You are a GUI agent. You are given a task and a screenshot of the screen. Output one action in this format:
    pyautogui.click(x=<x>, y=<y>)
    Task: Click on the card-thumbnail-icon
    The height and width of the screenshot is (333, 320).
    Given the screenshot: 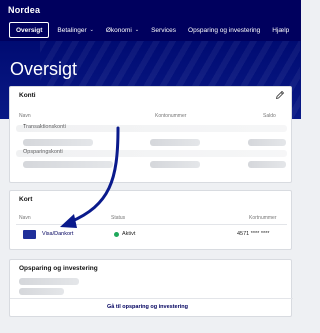 What is the action you would take?
    pyautogui.click(x=29, y=234)
    